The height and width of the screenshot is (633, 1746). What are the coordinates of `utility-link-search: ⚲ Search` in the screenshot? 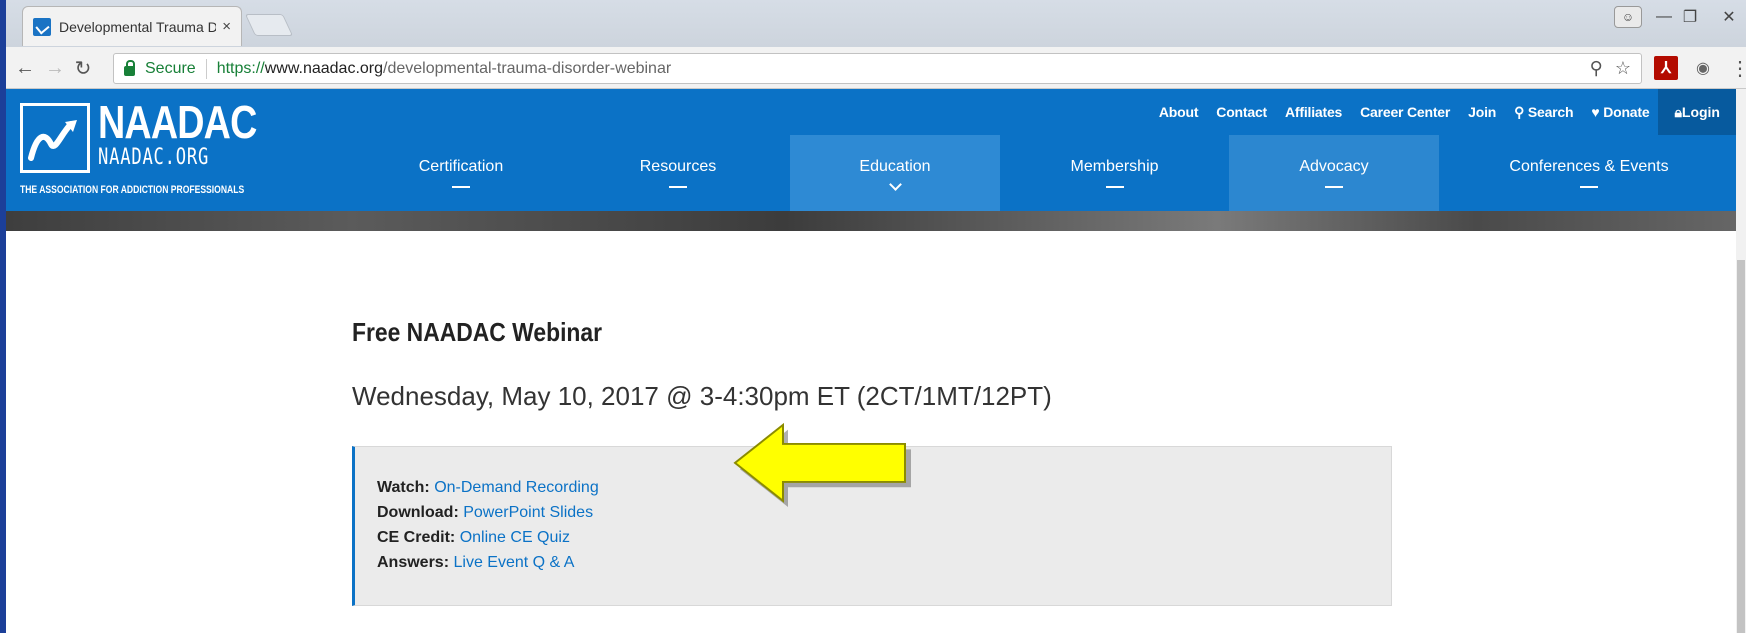 It's located at (1543, 112).